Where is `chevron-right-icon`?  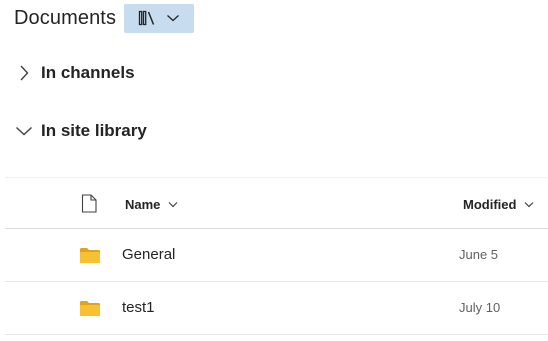
chevron-right-icon is located at coordinates (24, 73).